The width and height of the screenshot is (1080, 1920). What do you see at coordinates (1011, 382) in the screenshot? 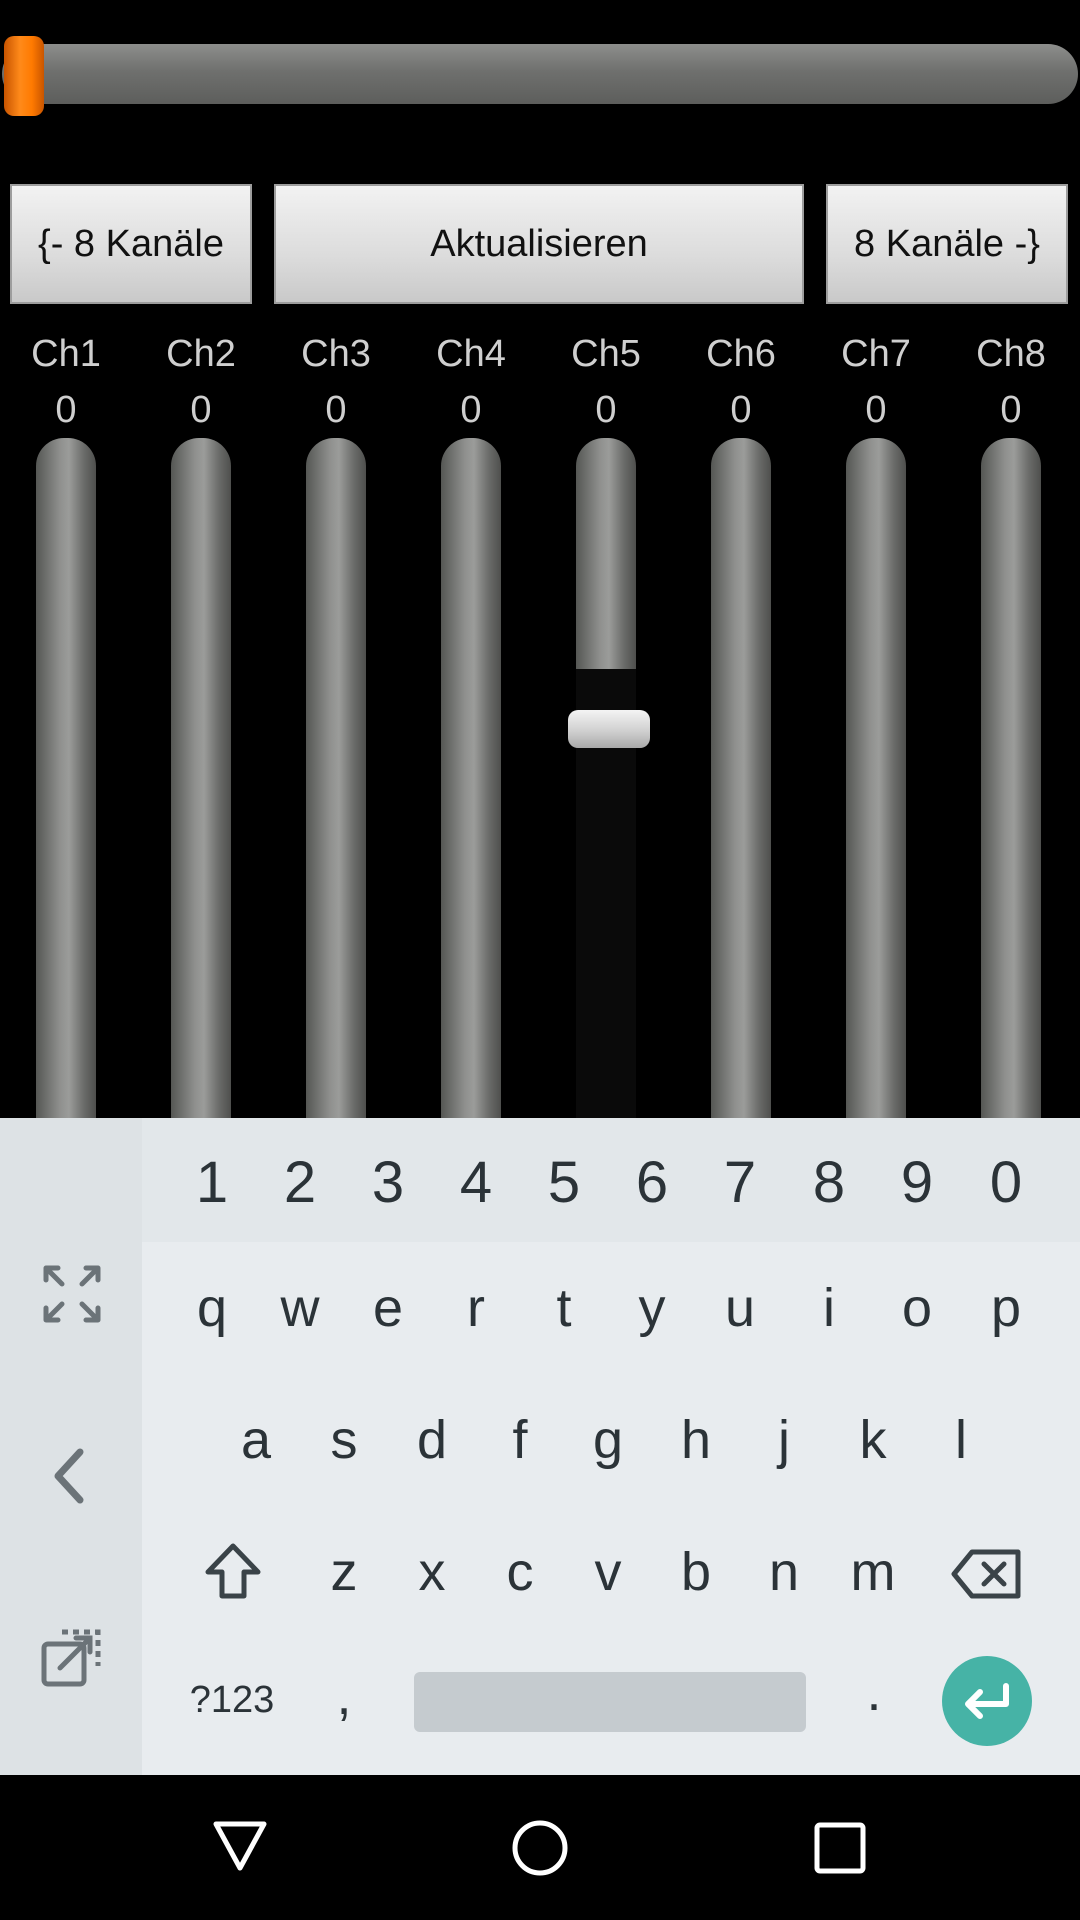
I see `channel-8: Ch8 0` at bounding box center [1011, 382].